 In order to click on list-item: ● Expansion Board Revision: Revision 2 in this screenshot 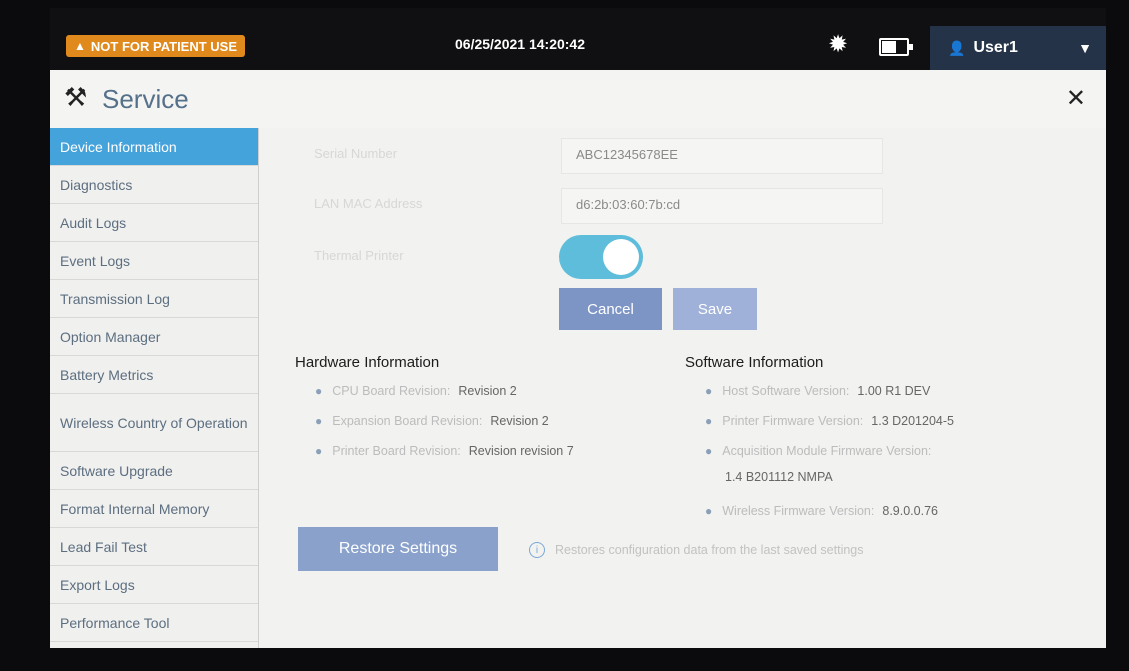, I will do `click(432, 421)`.